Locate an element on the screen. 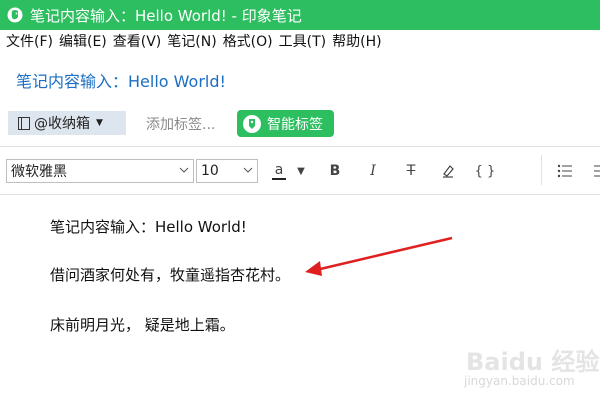  baidu-watermark: Baidu 经验 jingyan.baidu.com is located at coordinates (528, 366).